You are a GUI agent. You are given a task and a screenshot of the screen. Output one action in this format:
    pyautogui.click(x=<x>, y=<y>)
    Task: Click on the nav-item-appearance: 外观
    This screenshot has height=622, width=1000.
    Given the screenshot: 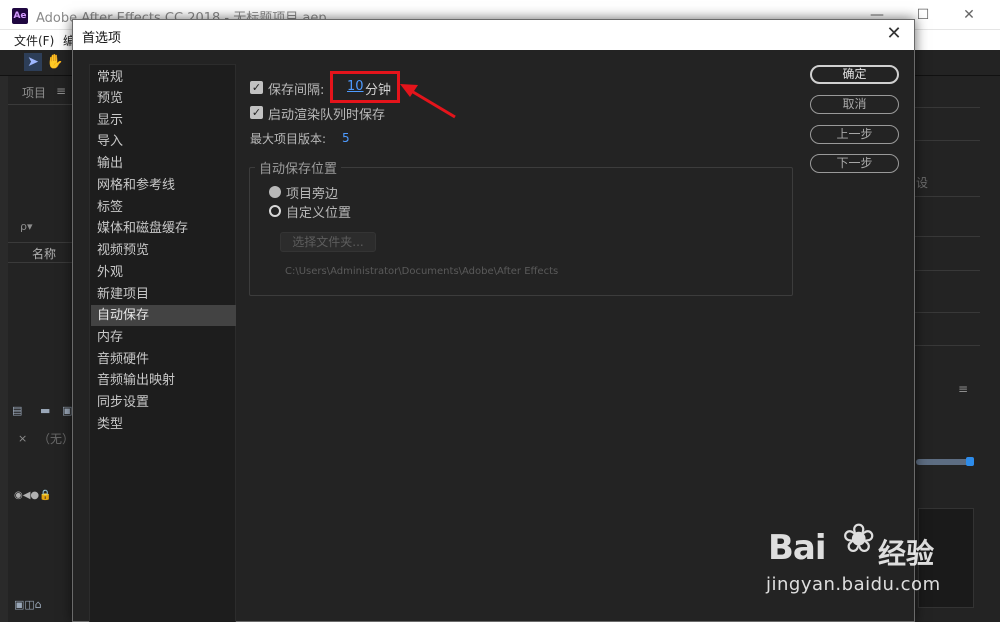 What is the action you would take?
    pyautogui.click(x=163, y=272)
    